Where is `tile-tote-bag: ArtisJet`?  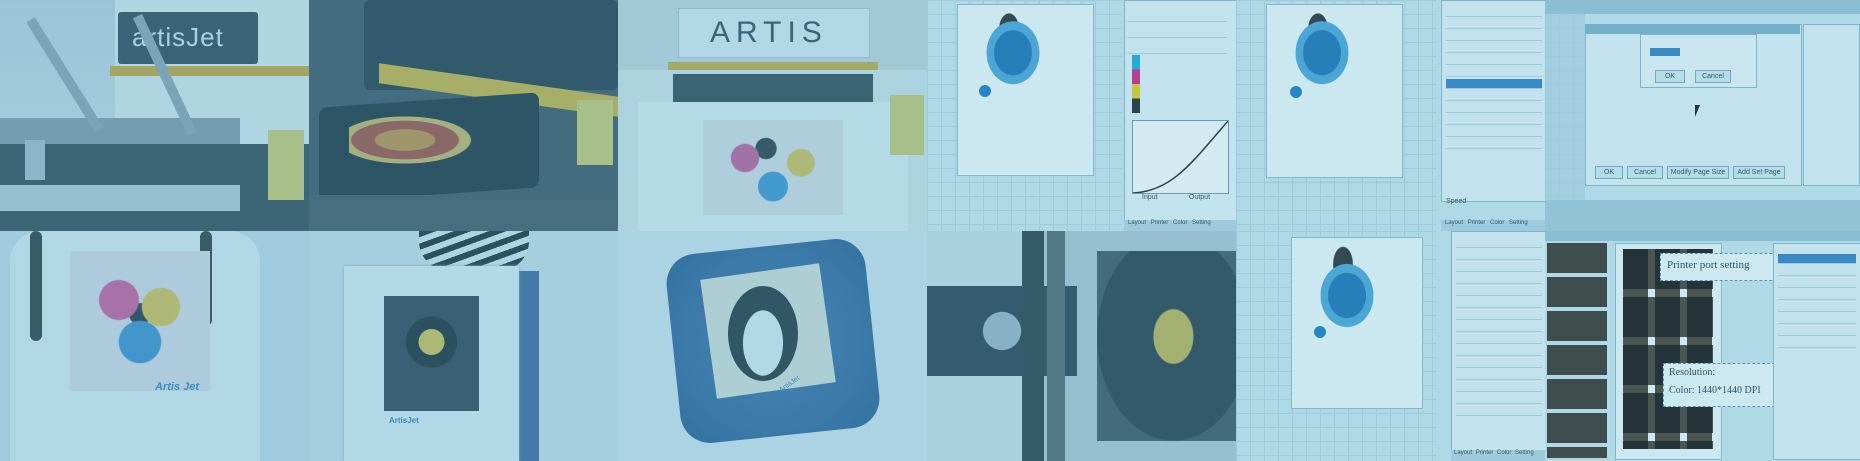
tile-tote-bag: ArtisJet is located at coordinates (463, 346).